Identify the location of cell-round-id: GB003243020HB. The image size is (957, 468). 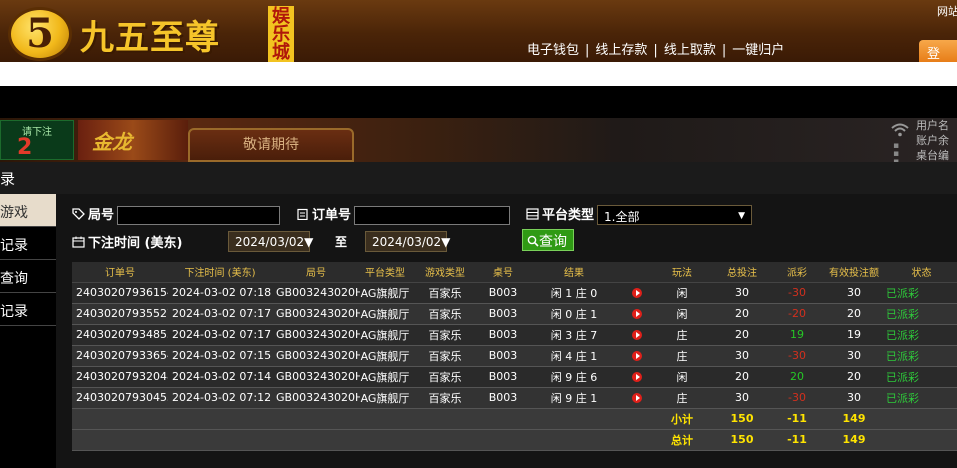
(316, 314).